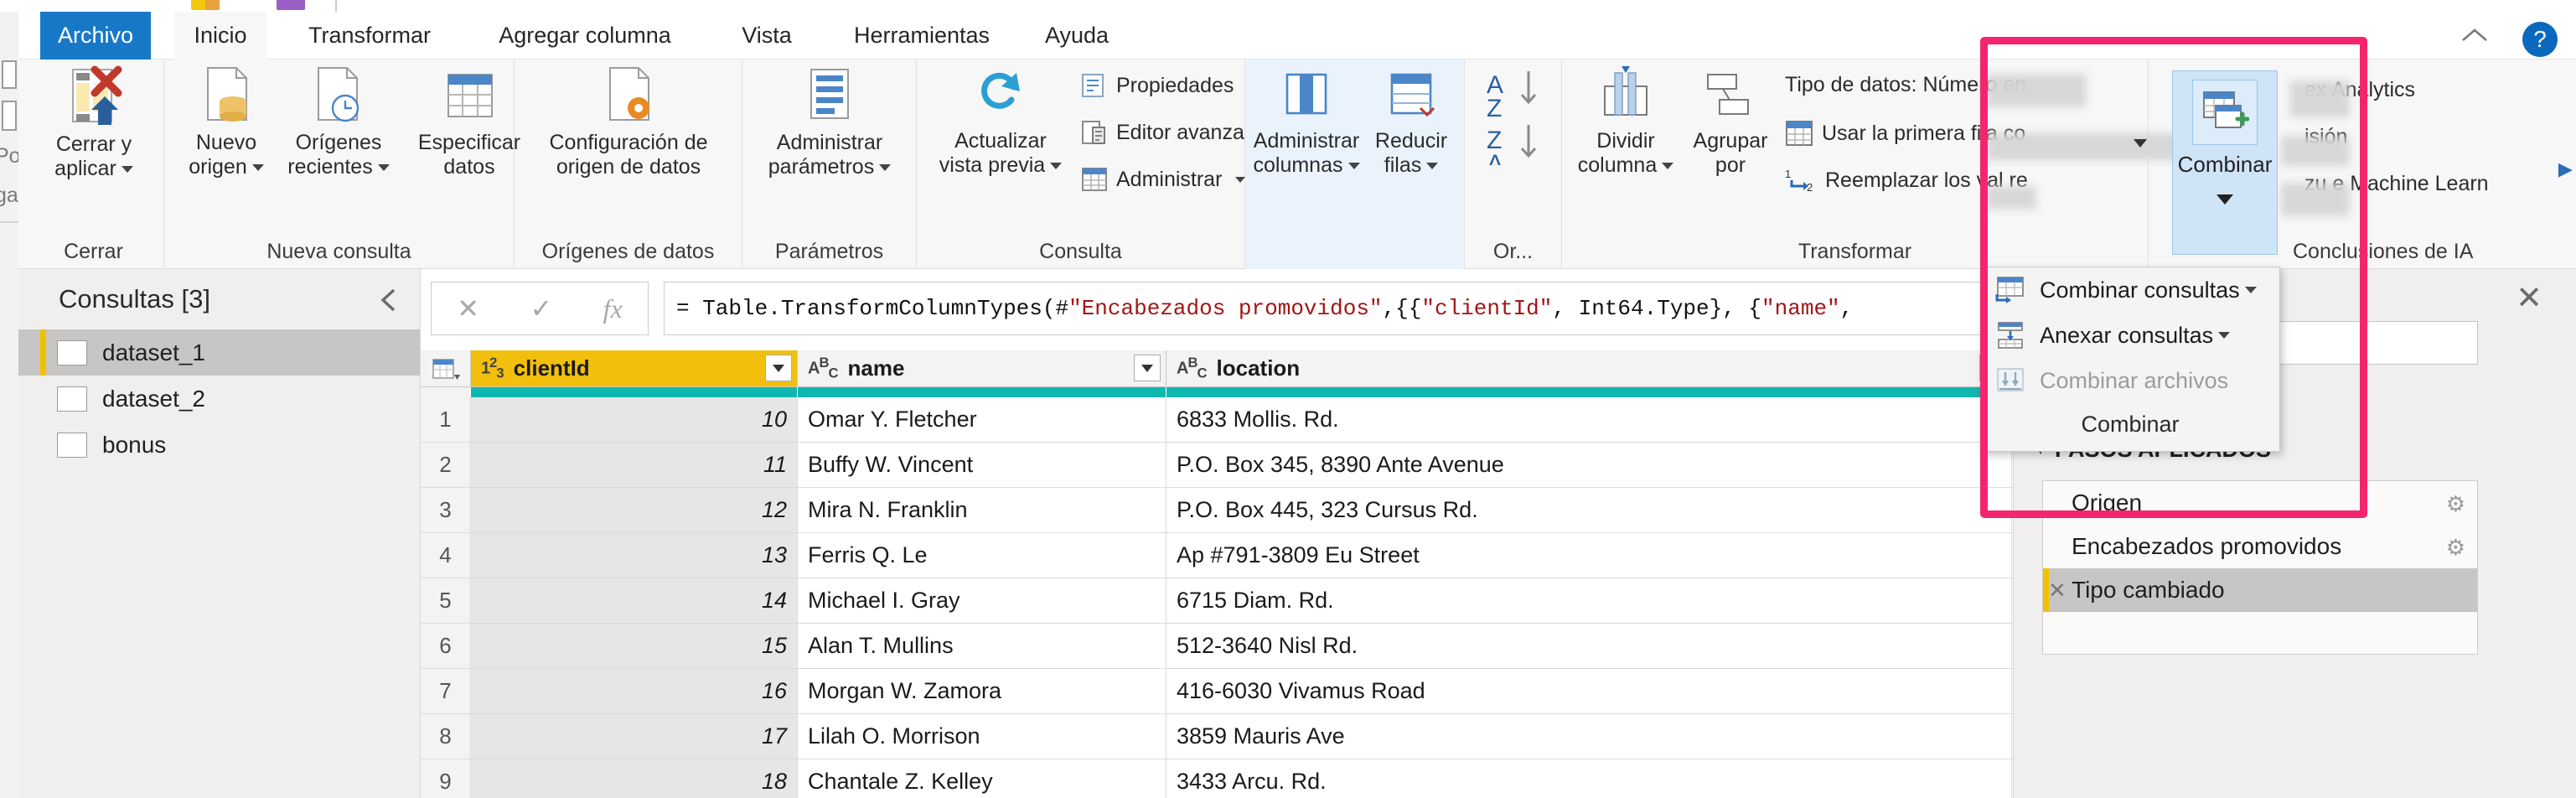  I want to click on cell-name: Omar Y. Fletcher, so click(982, 419).